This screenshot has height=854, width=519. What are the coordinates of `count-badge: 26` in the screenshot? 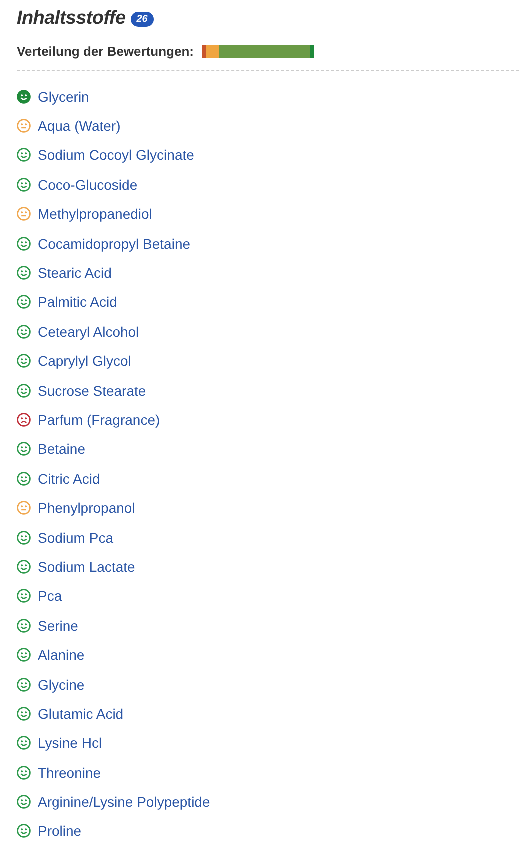 It's located at (142, 19).